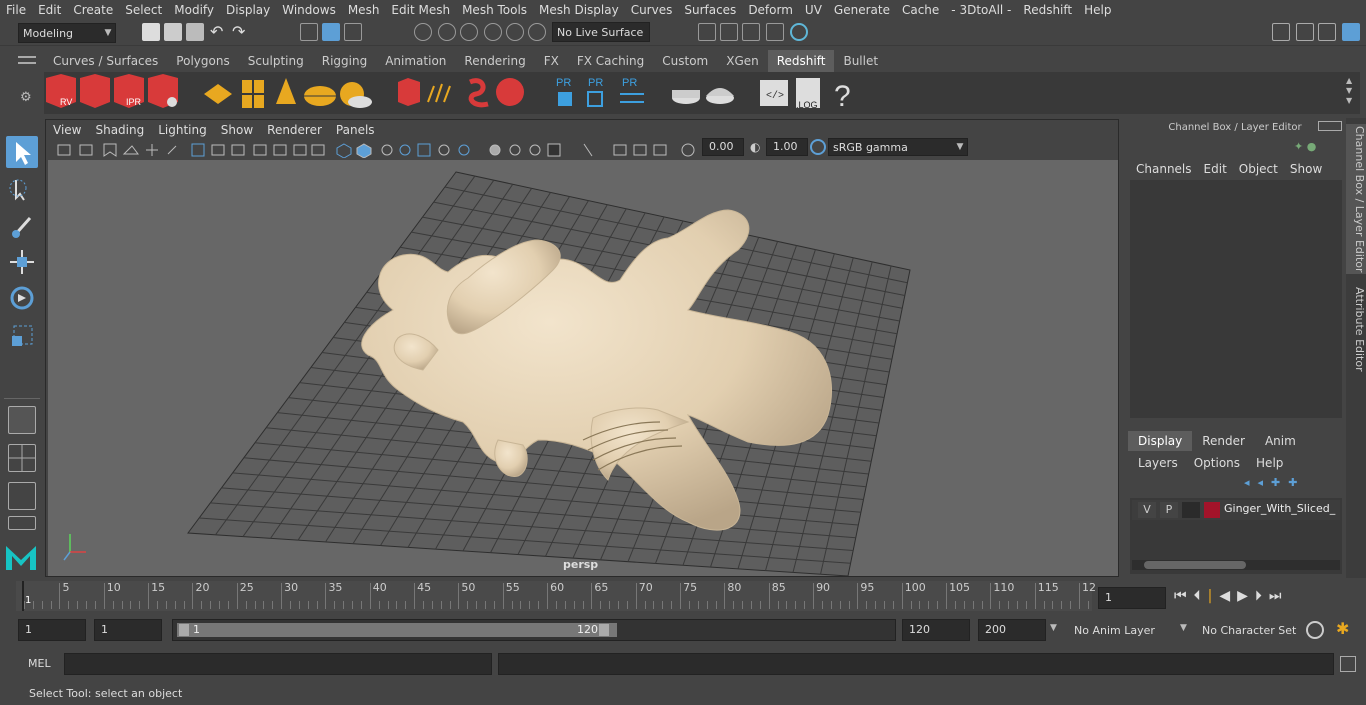  What do you see at coordinates (981, 10) in the screenshot?
I see `menu-3dtoall: - 3DtoAll -` at bounding box center [981, 10].